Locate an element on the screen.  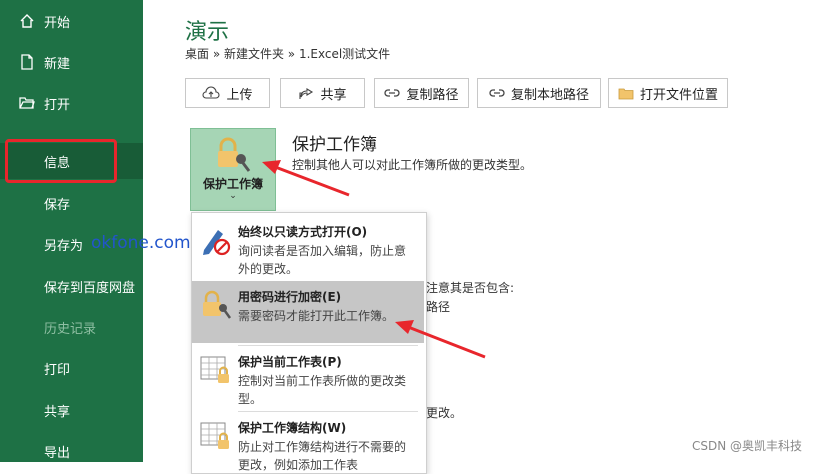
credit-watermark: CSDN @奥凯丰科技 is located at coordinates (747, 446).